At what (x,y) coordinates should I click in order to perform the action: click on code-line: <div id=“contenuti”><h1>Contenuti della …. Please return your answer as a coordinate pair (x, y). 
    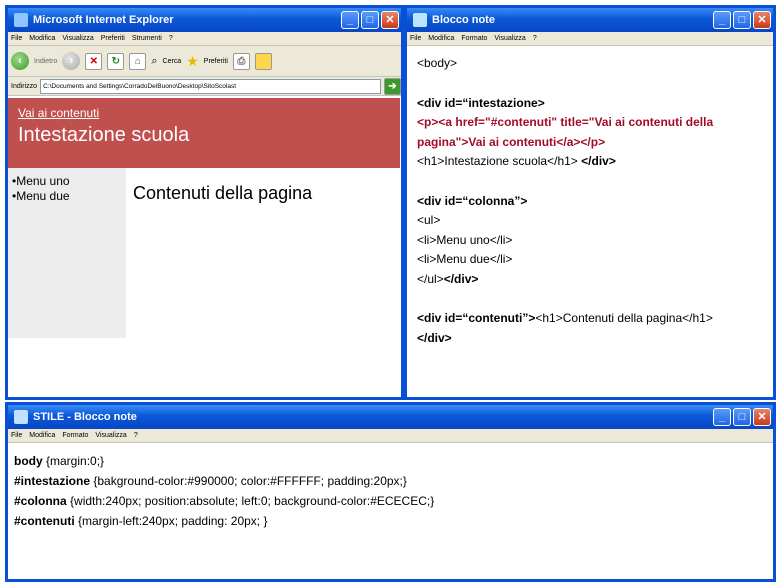
    Looking at the image, I should click on (565, 318).